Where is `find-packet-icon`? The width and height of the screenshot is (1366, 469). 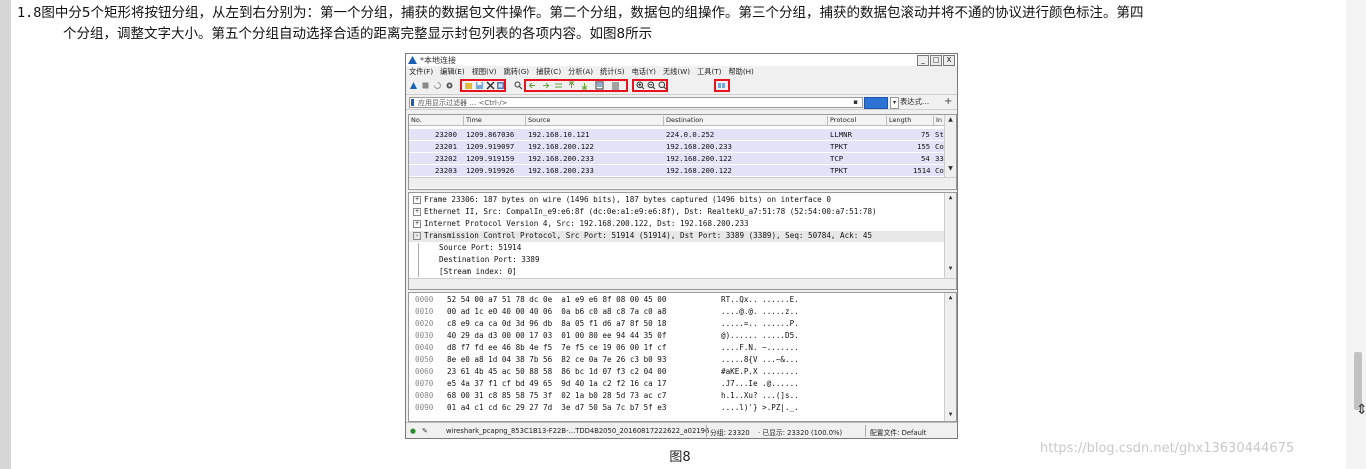 find-packet-icon is located at coordinates (518, 85).